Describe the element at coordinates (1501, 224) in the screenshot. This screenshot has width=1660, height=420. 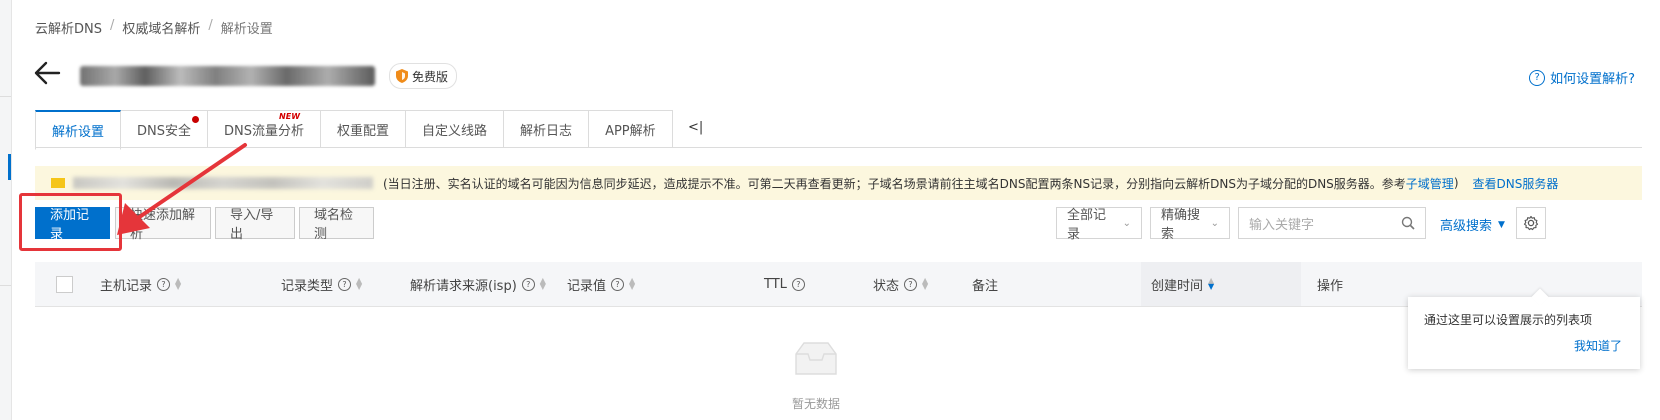
I see `caret-down-icon: ▼` at that location.